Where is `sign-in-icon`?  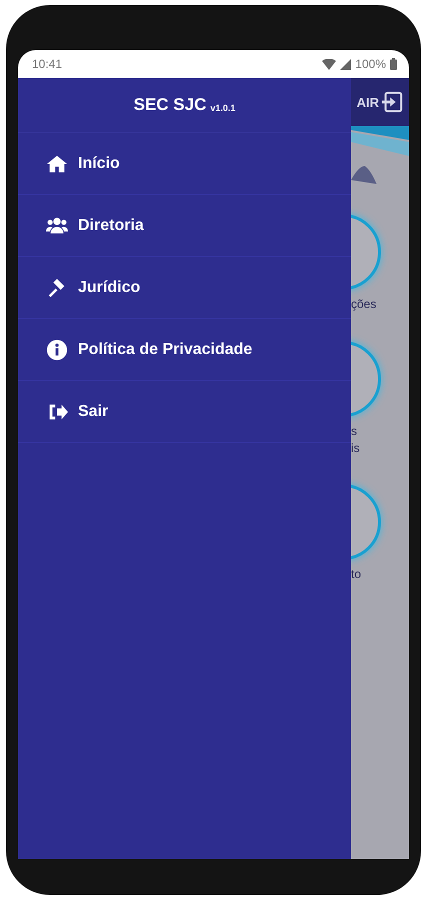 sign-in-icon is located at coordinates (392, 102).